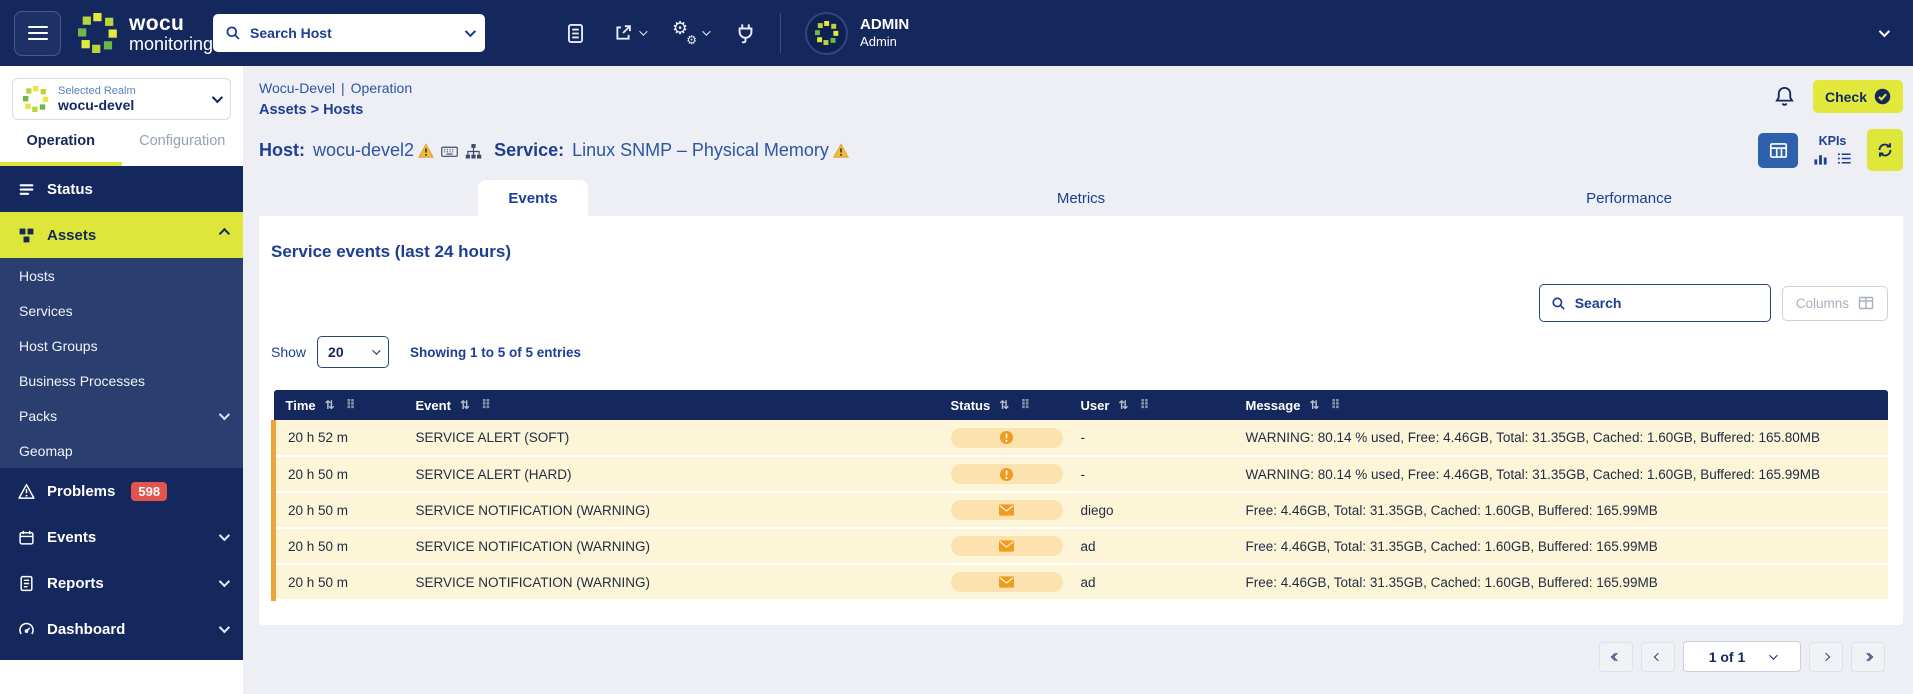 The width and height of the screenshot is (1913, 694). Describe the element at coordinates (426, 150) in the screenshot. I see `warning-triangle-icon` at that location.